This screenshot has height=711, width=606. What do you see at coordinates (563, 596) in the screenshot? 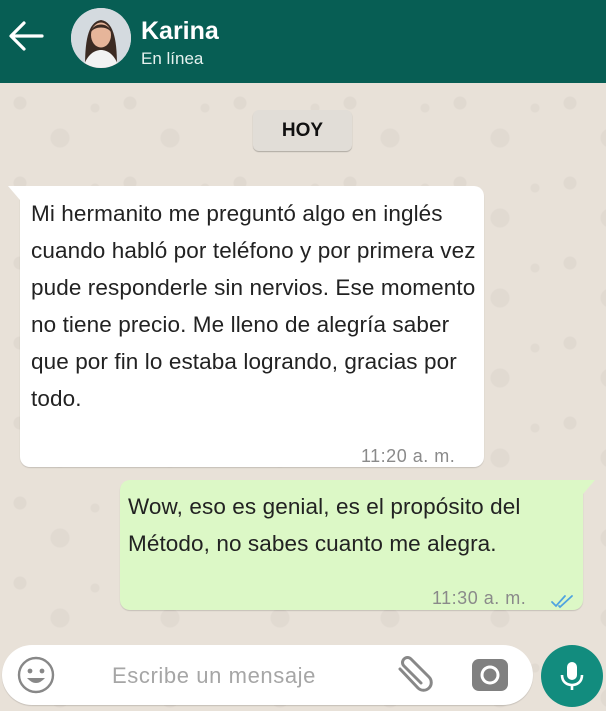
I see `double-check-read-icon` at bounding box center [563, 596].